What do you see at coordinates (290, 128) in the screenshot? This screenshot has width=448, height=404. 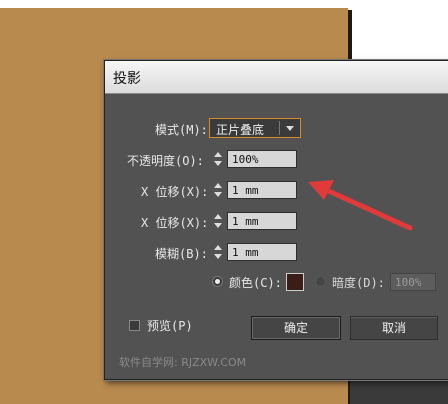 I see `chevron-down-icon` at bounding box center [290, 128].